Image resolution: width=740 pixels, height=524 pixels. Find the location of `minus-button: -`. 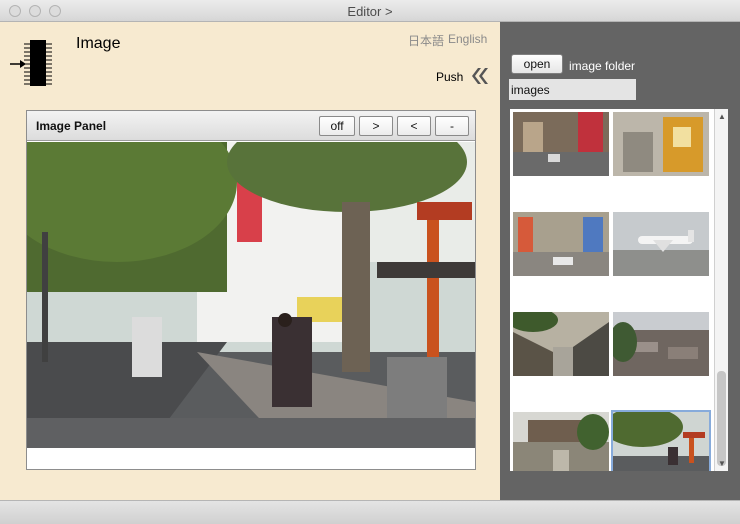

minus-button: - is located at coordinates (452, 126).